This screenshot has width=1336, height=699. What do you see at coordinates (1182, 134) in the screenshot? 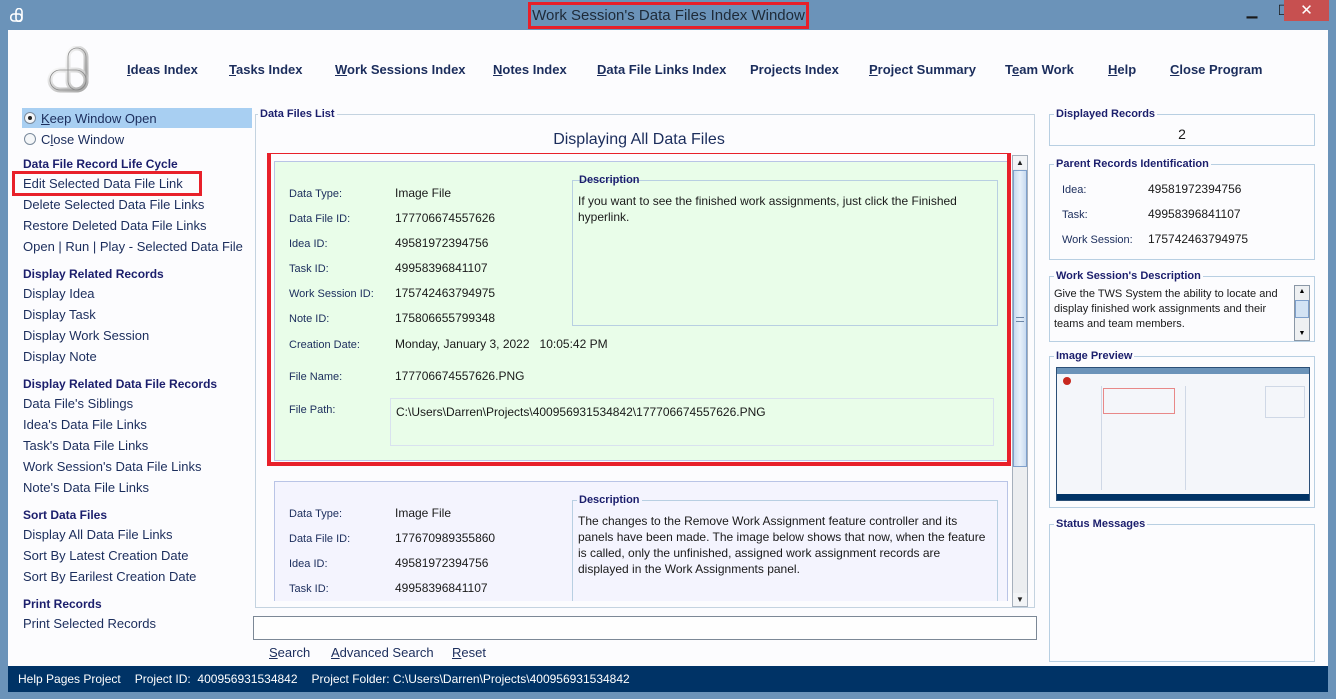
I see `displayed-records-count: 2` at bounding box center [1182, 134].